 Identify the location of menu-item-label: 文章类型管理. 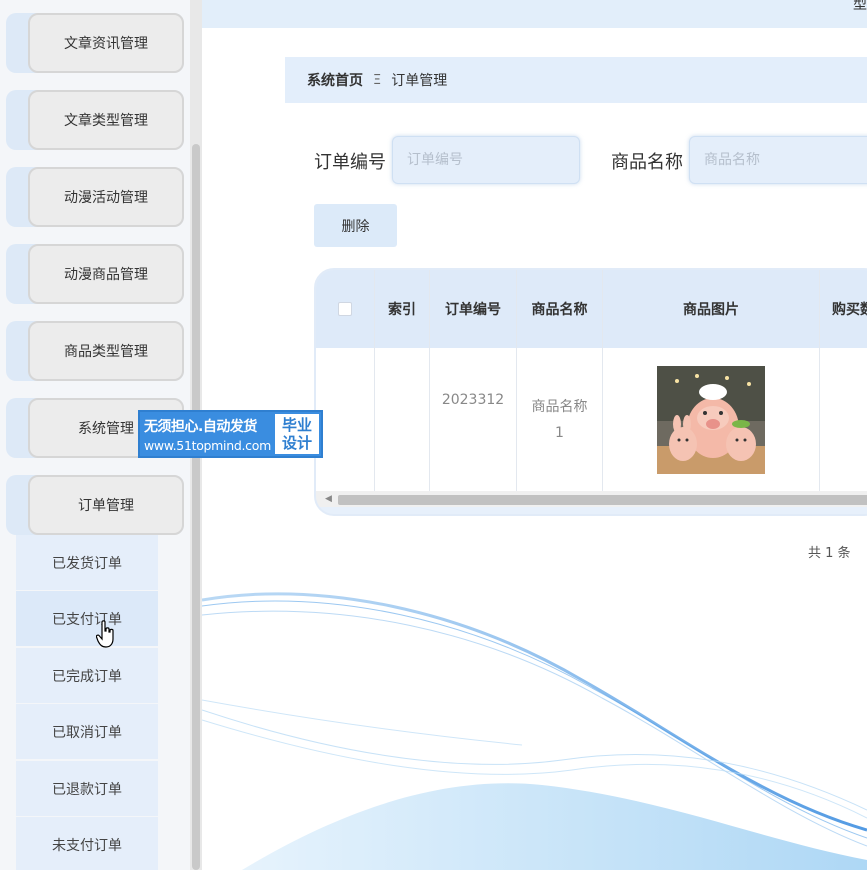
(106, 120).